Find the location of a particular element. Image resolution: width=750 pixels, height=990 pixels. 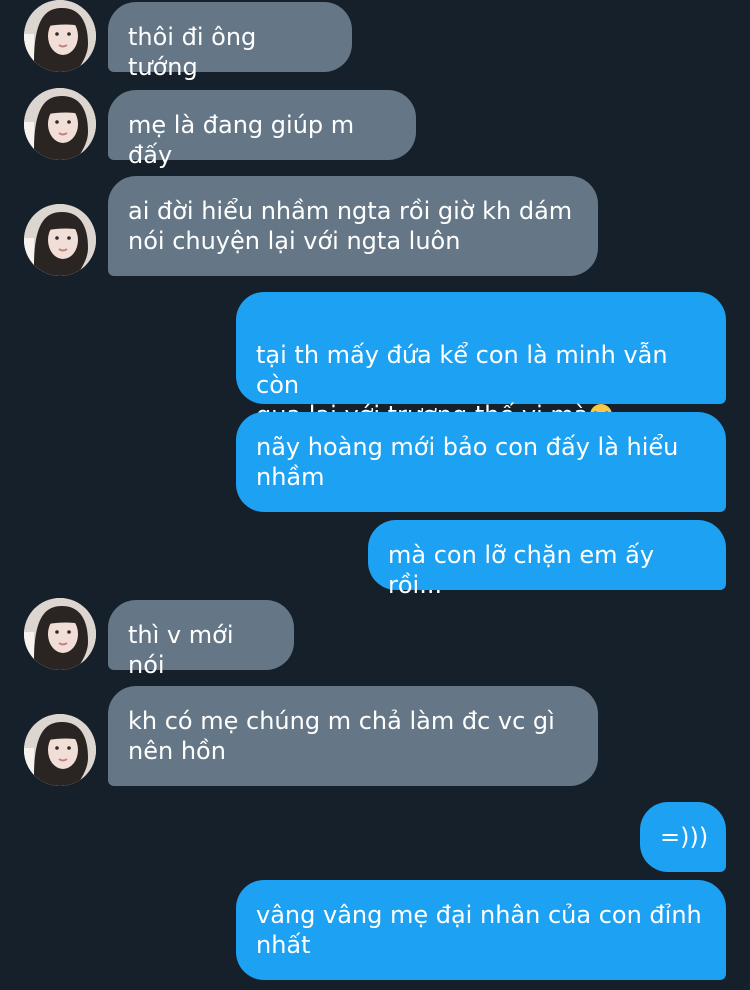

message-bubble: thì v mới nói is located at coordinates (201, 639).